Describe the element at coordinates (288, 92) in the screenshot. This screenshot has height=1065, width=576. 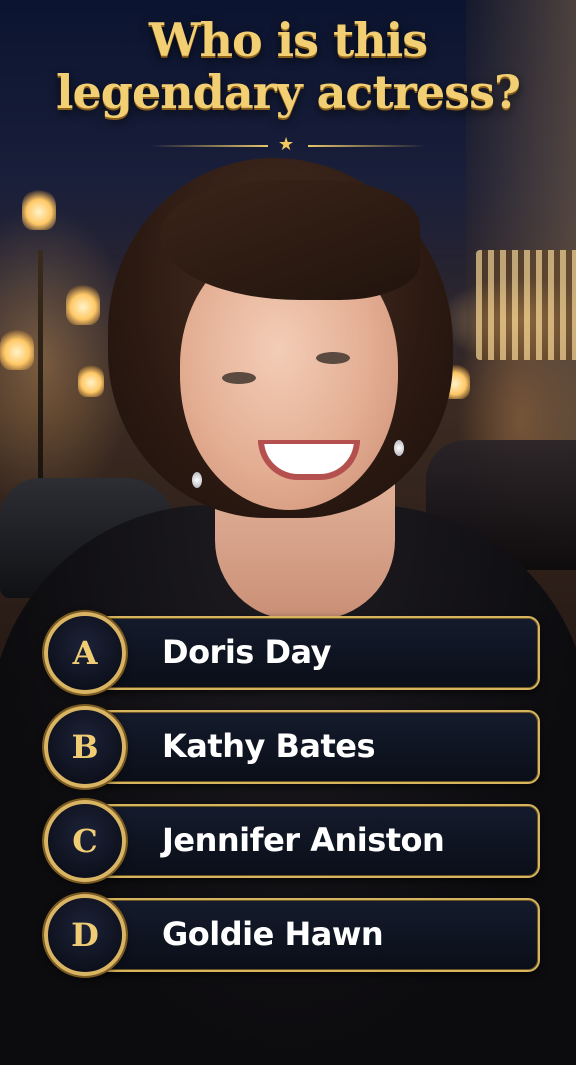
I see `question-line-2: legendary actress?` at that location.